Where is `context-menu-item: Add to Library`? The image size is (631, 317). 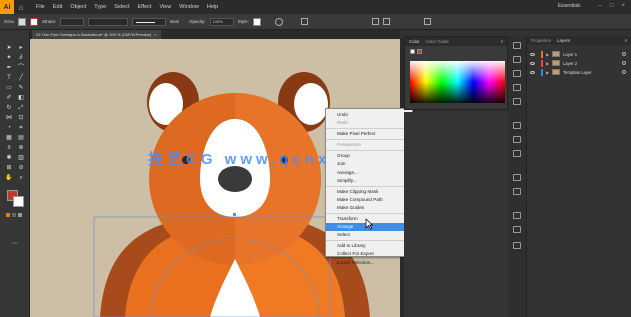
context-menu-item: Add to Library is located at coordinates (369, 246).